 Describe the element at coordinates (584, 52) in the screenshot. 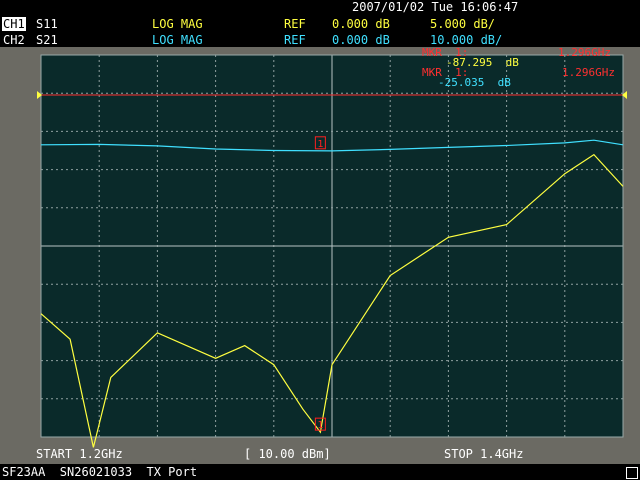

I see `mkr-ch1-freq: 1.296GHz` at that location.